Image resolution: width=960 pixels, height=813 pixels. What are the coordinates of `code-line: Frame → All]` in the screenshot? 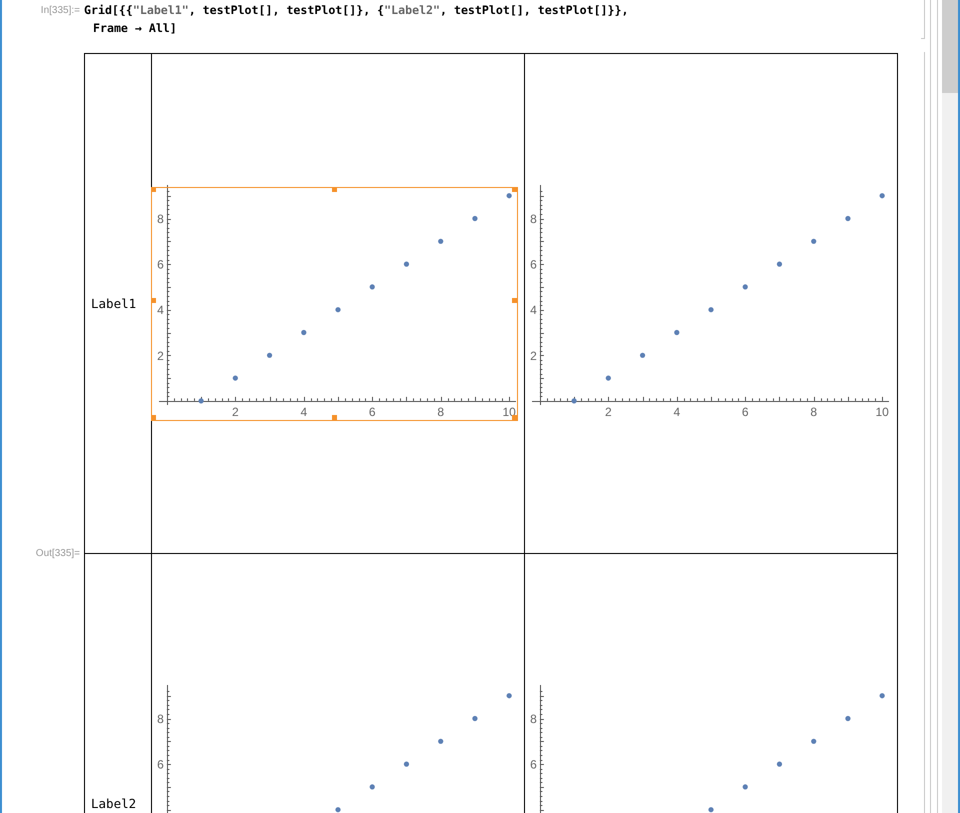 It's located at (356, 28).